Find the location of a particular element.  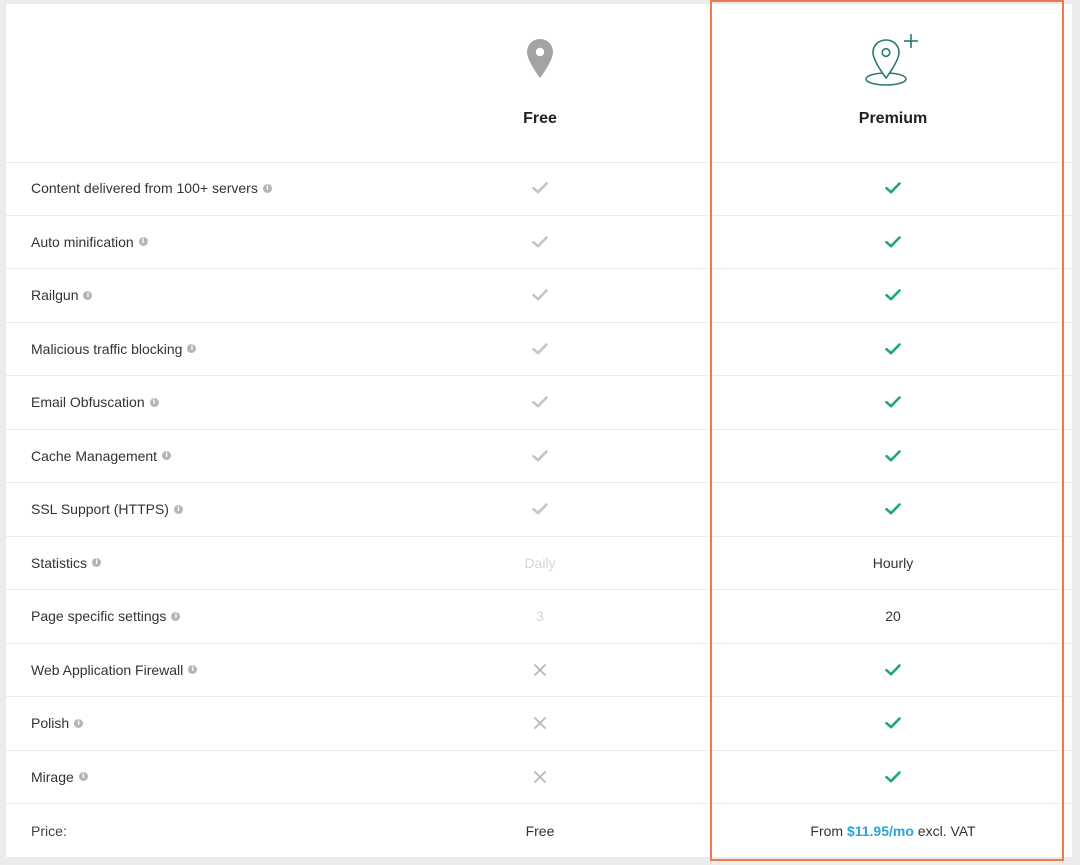

feature-name: Cache Management i is located at coordinates (101, 456).